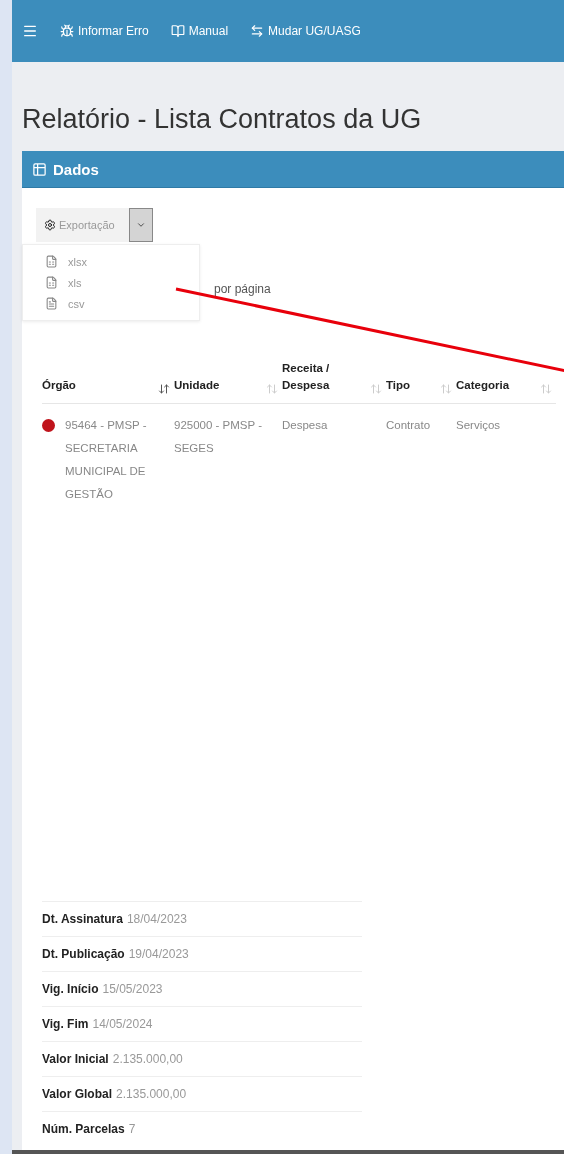  I want to click on book-icon, so click(177, 31).